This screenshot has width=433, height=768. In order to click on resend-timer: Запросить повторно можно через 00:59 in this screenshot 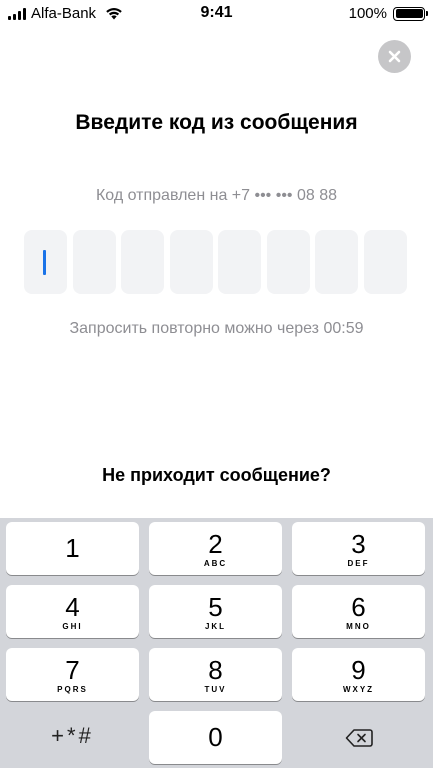, I will do `click(216, 328)`.